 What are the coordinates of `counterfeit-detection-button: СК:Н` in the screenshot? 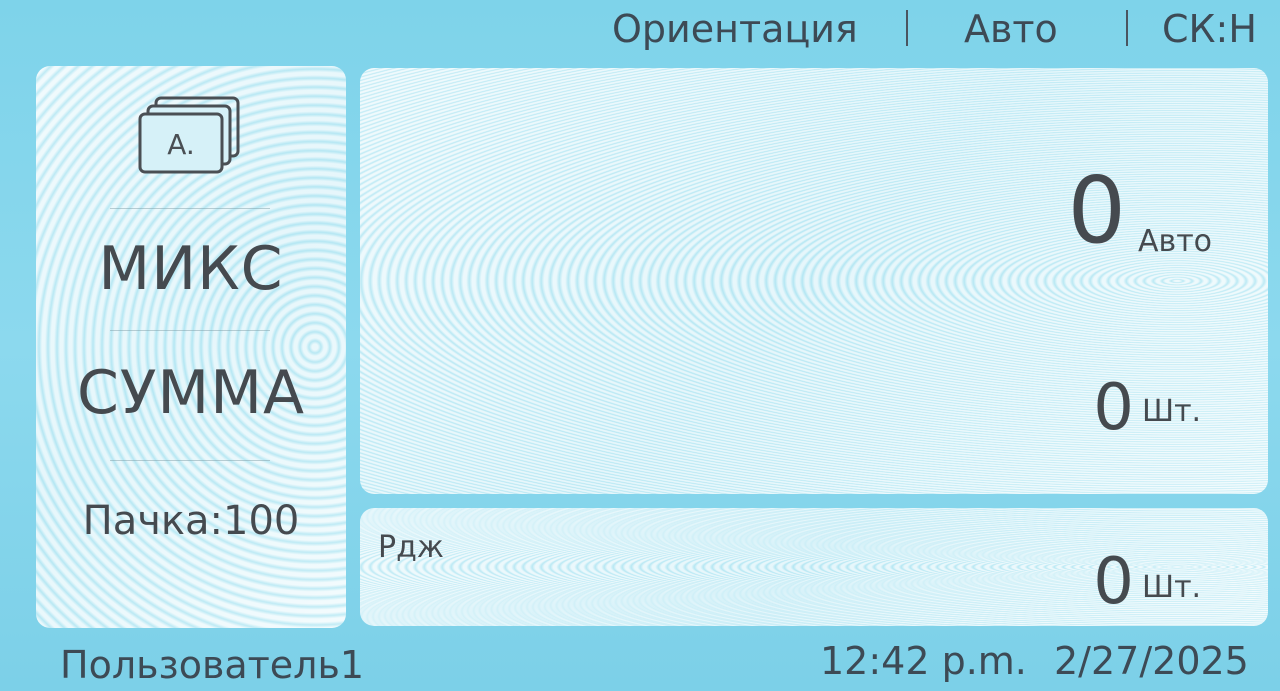 It's located at (1209, 29).